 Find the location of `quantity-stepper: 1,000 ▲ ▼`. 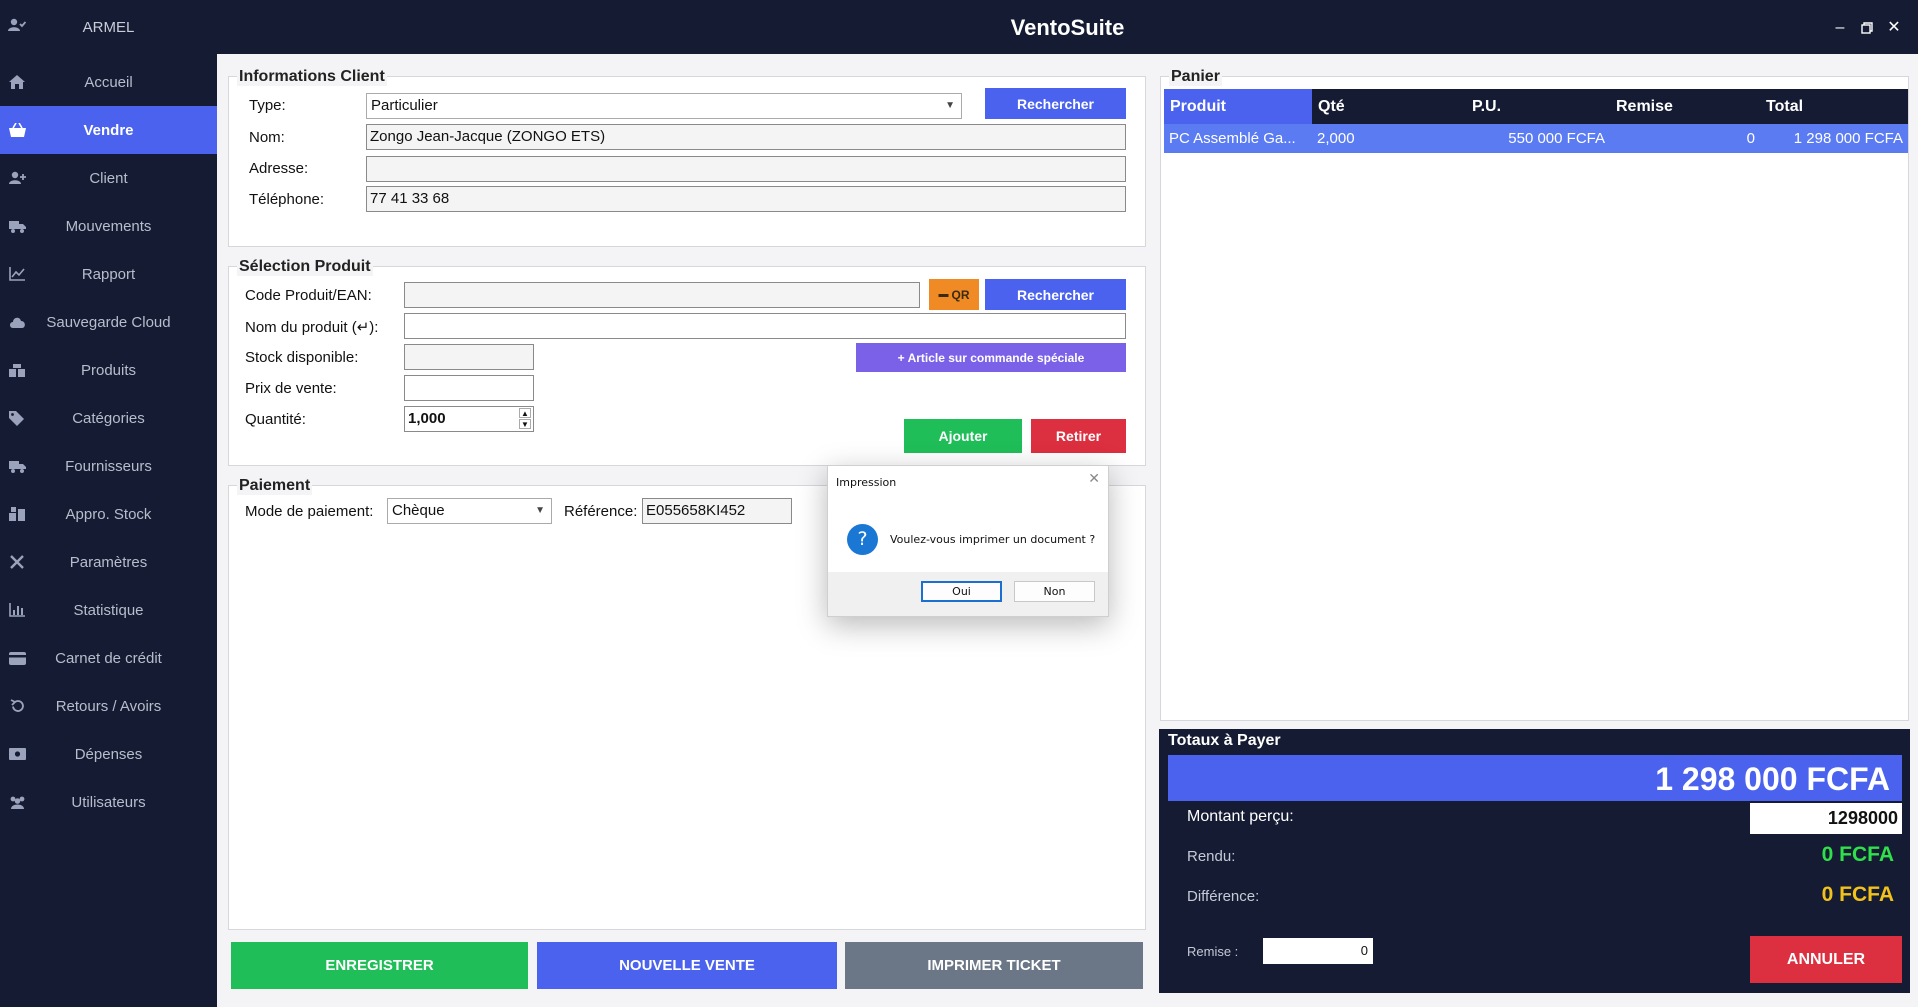

quantity-stepper: 1,000 ▲ ▼ is located at coordinates (469, 419).